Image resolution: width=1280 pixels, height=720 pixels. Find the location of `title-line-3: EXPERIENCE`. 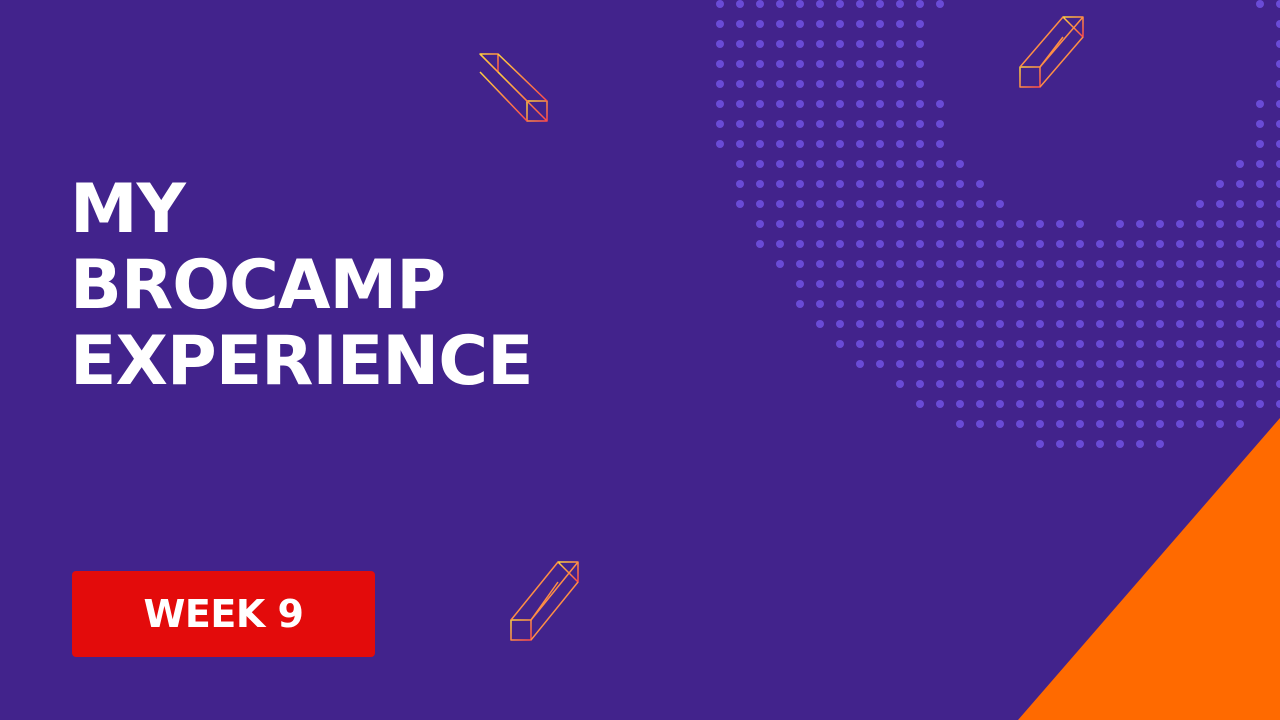

title-line-3: EXPERIENCE is located at coordinates (302, 361).